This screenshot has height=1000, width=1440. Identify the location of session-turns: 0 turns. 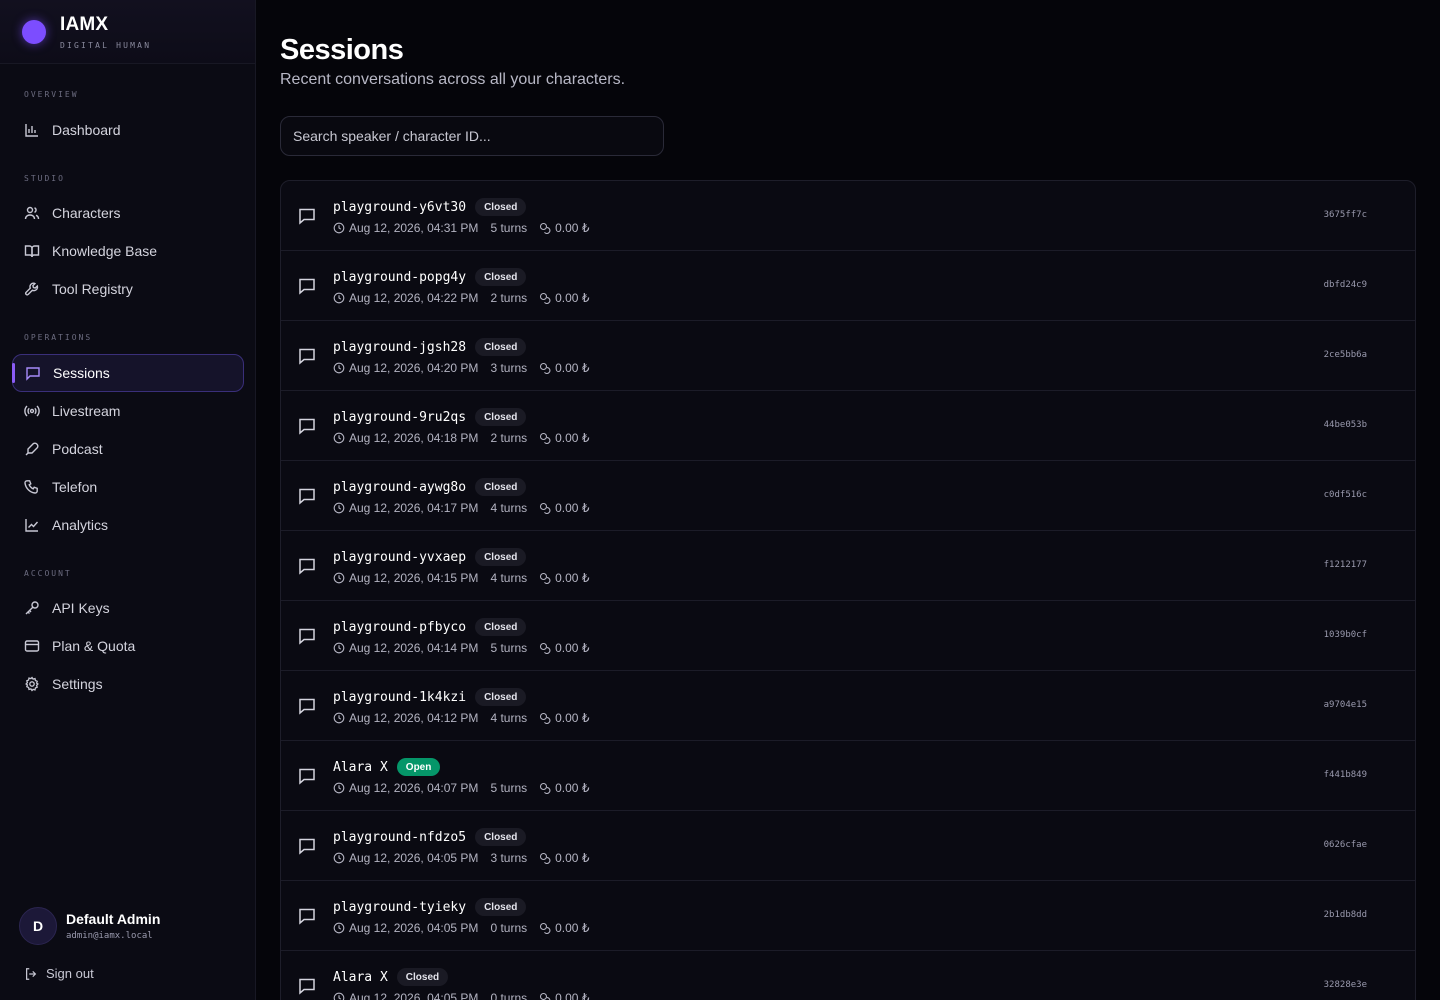
(509, 995).